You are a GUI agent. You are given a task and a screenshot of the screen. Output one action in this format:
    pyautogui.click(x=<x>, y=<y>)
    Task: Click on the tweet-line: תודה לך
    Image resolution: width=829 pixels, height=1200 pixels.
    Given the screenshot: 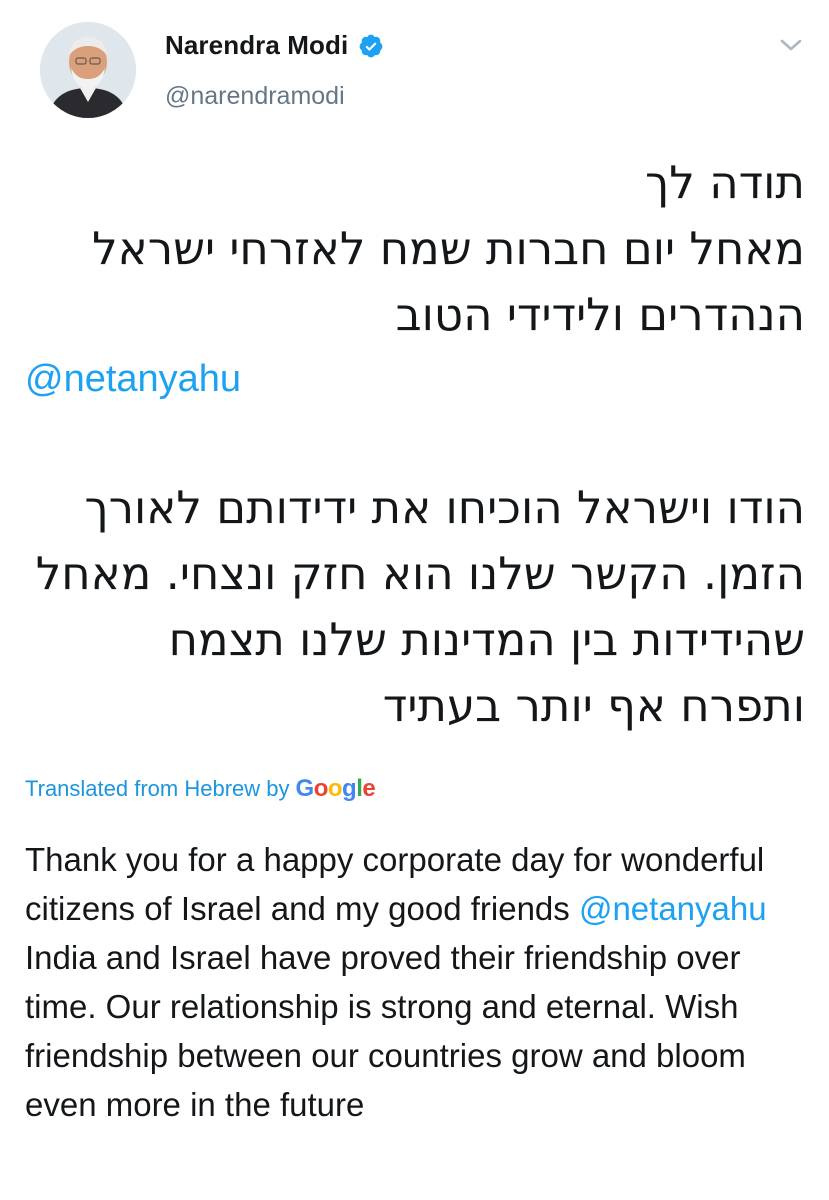 What is the action you would take?
    pyautogui.click(x=725, y=182)
    